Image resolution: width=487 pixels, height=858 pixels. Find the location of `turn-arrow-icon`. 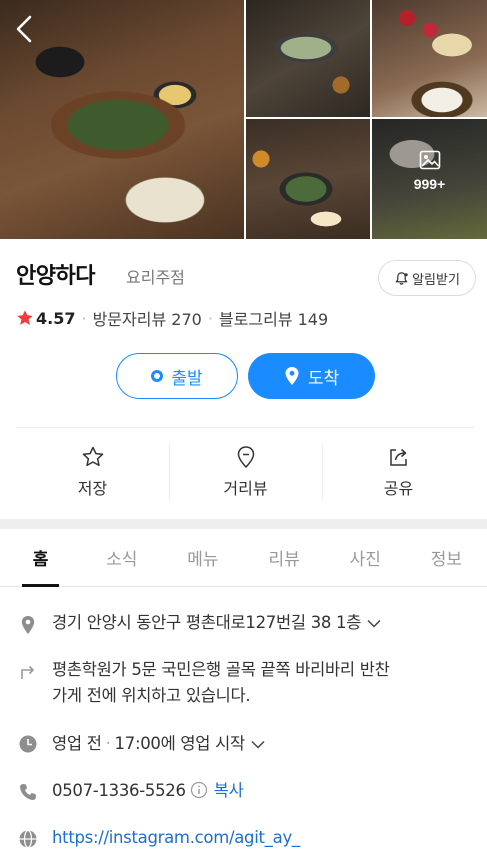

turn-arrow-icon is located at coordinates (27, 672).